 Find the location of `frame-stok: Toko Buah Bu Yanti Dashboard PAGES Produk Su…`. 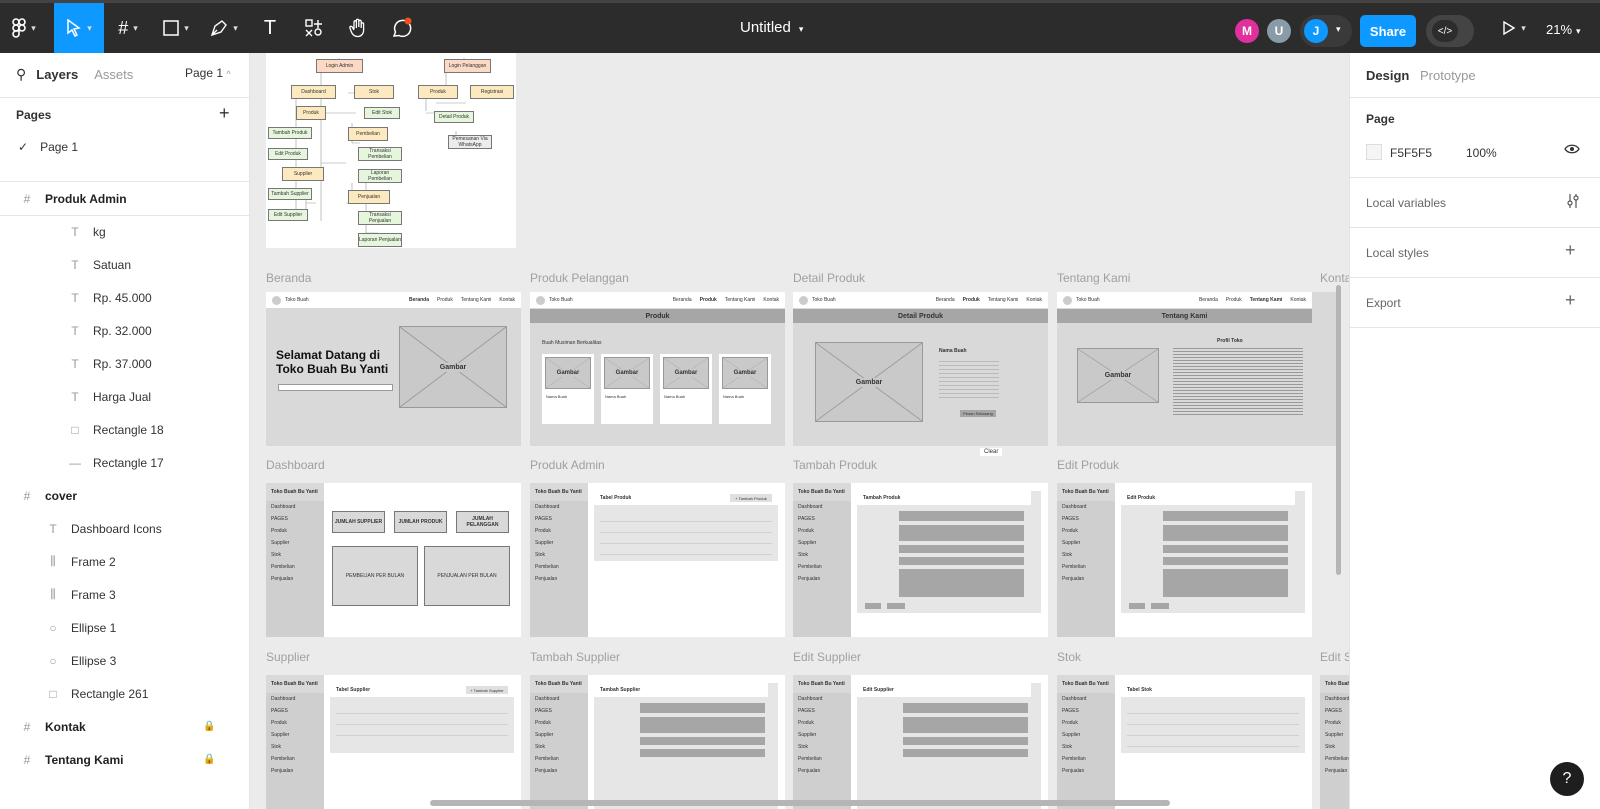

frame-stok: Toko Buah Bu Yanti Dashboard PAGES Produk Su… is located at coordinates (1184, 742).